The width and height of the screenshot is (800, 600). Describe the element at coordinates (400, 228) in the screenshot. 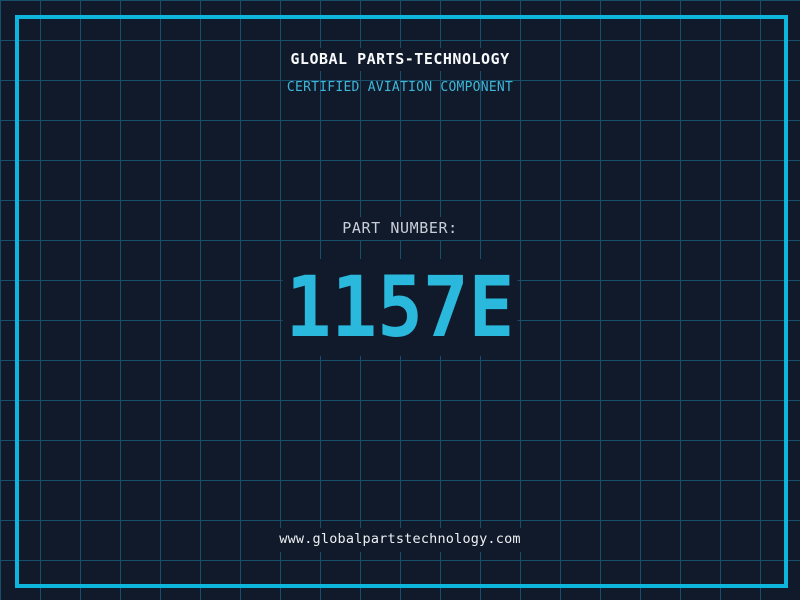

I see `part-number-label: PART NUMBER:` at that location.